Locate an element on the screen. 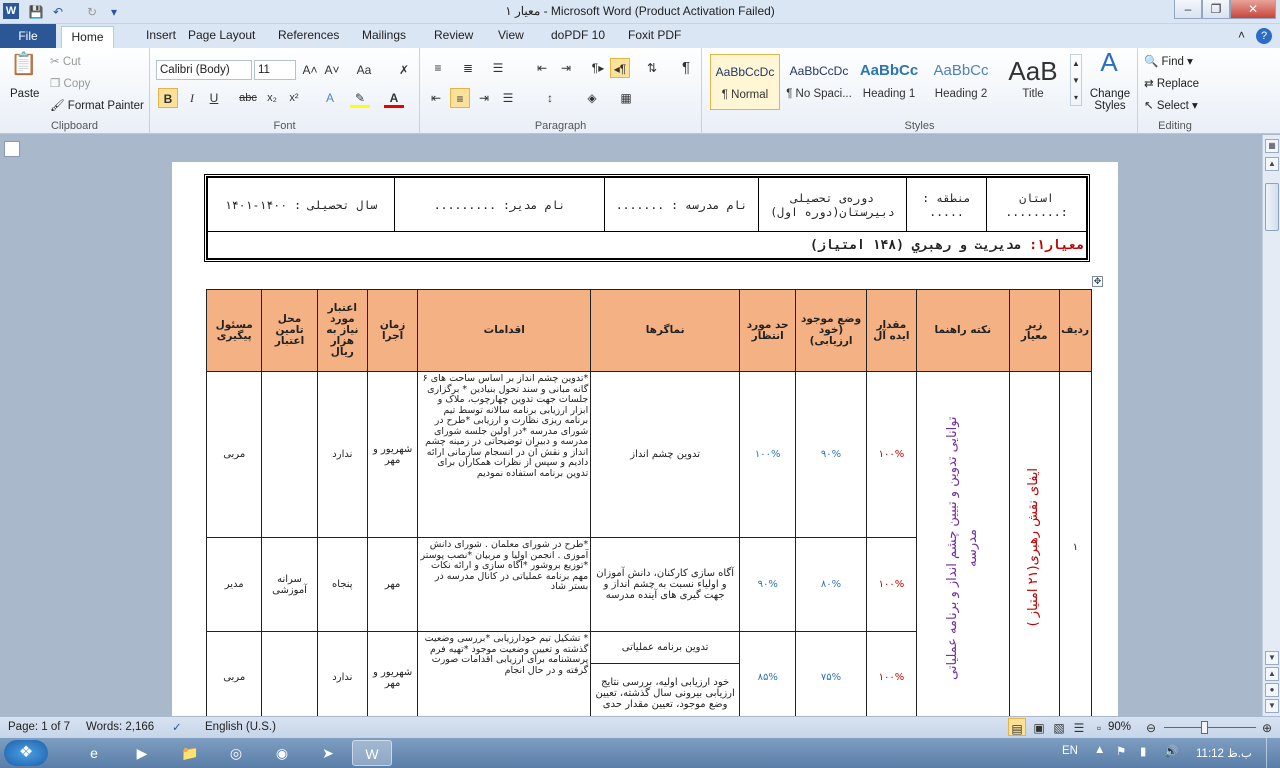 The width and height of the screenshot is (1280, 768). tab-dopdf: doPDF 10 is located at coordinates (578, 35).